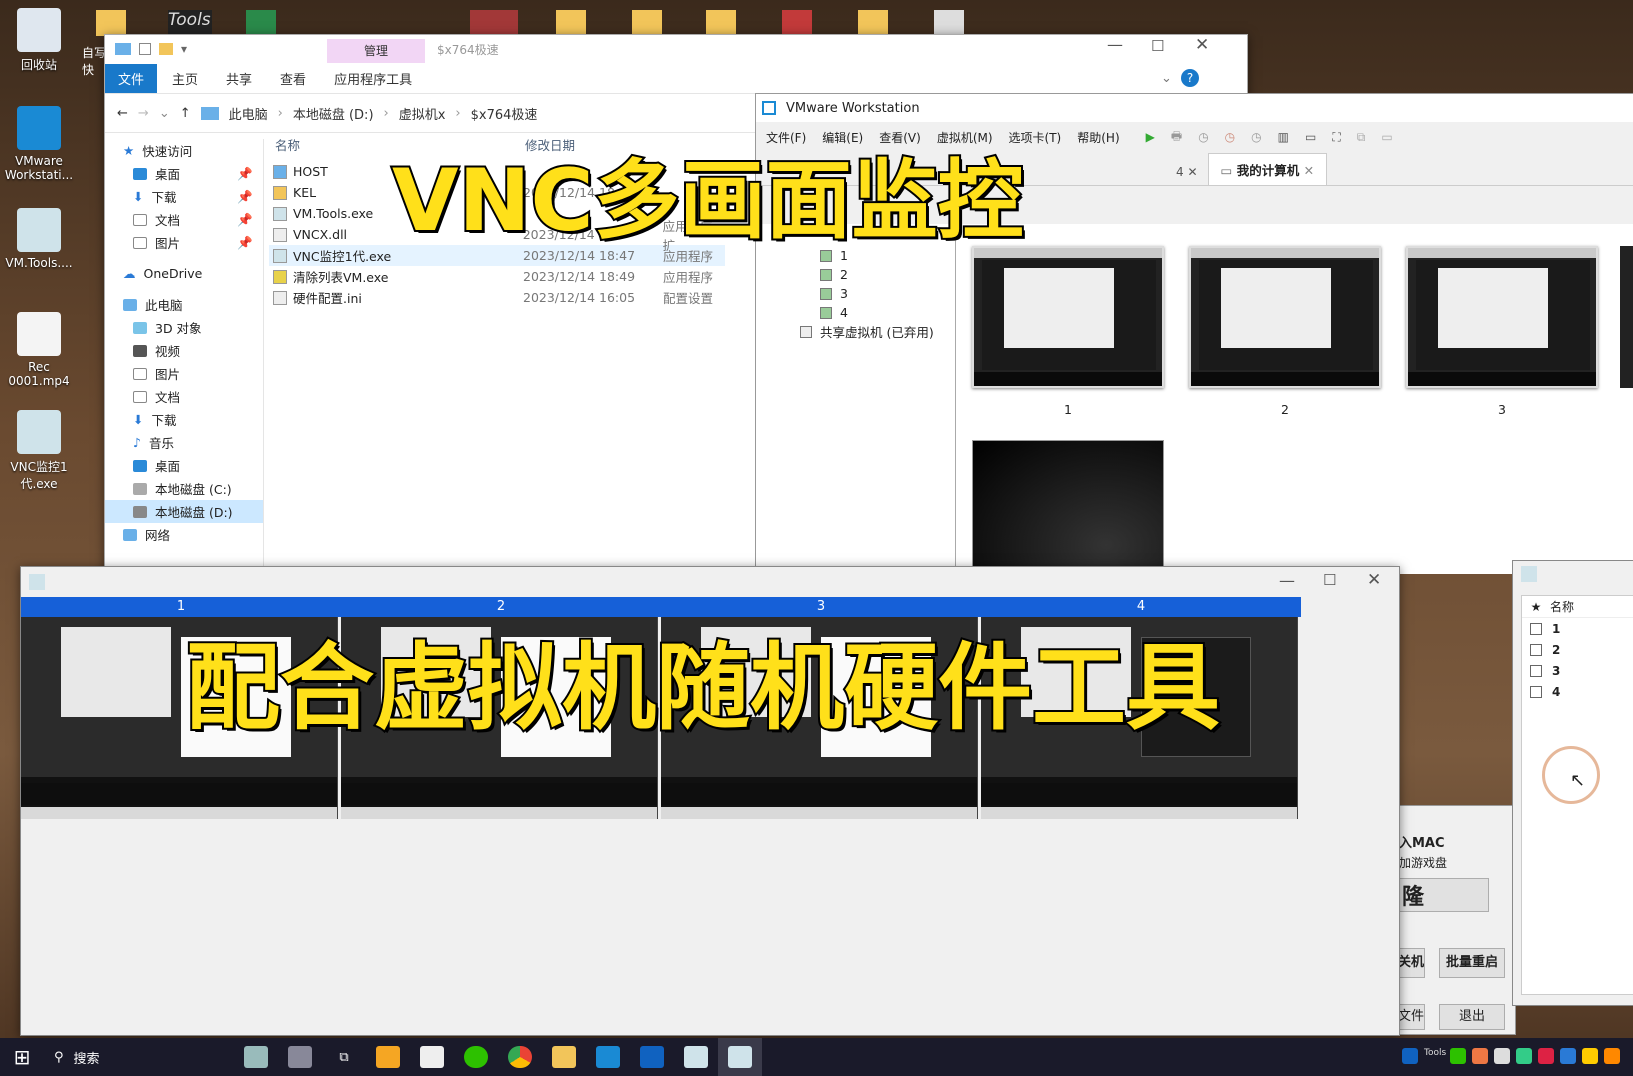  I want to click on revert-icon: ◷, so click(1230, 137).